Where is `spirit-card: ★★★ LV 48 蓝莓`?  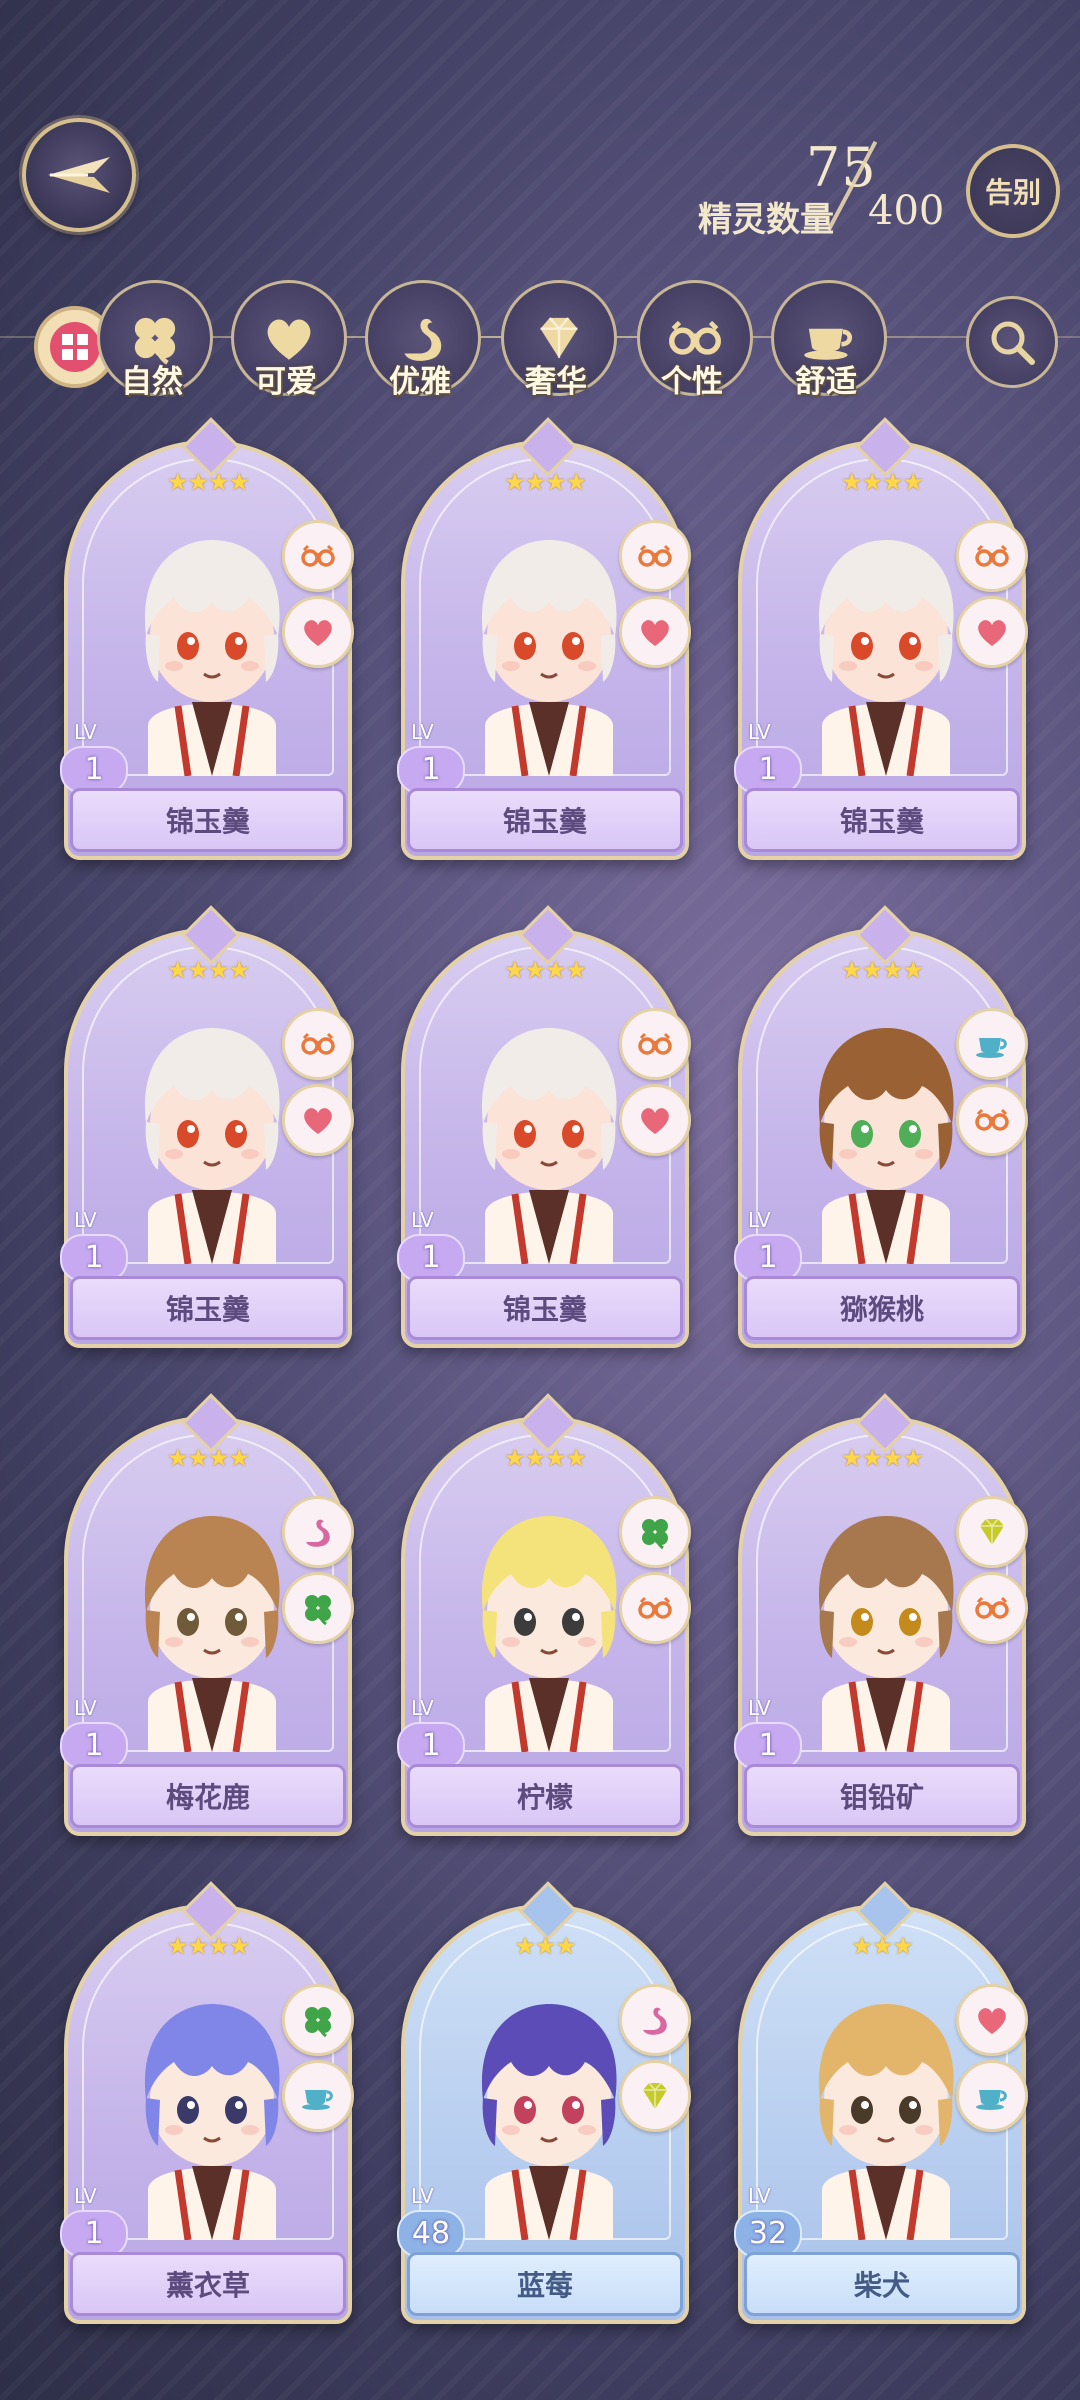
spirit-card: ★★★ LV 48 蓝莓 is located at coordinates (544, 2102).